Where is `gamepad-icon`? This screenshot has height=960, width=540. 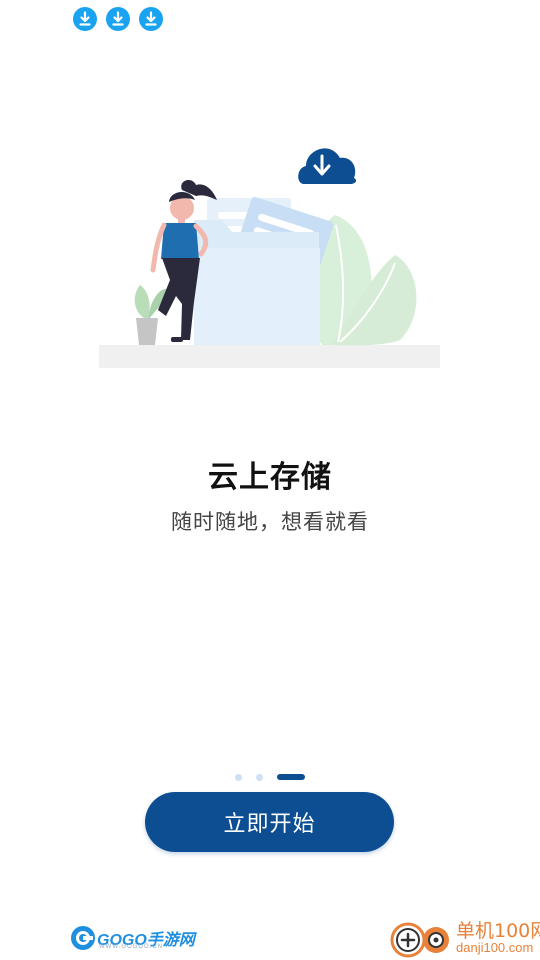 gamepad-icon is located at coordinates (419, 940).